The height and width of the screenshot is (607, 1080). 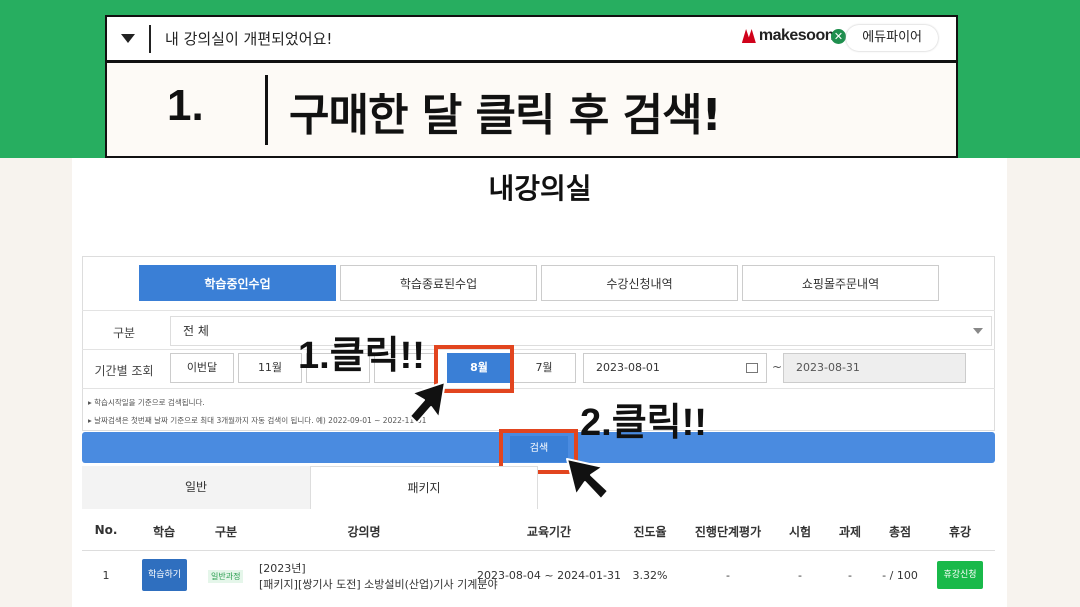 I want to click on header-study: 학습, so click(x=164, y=532).